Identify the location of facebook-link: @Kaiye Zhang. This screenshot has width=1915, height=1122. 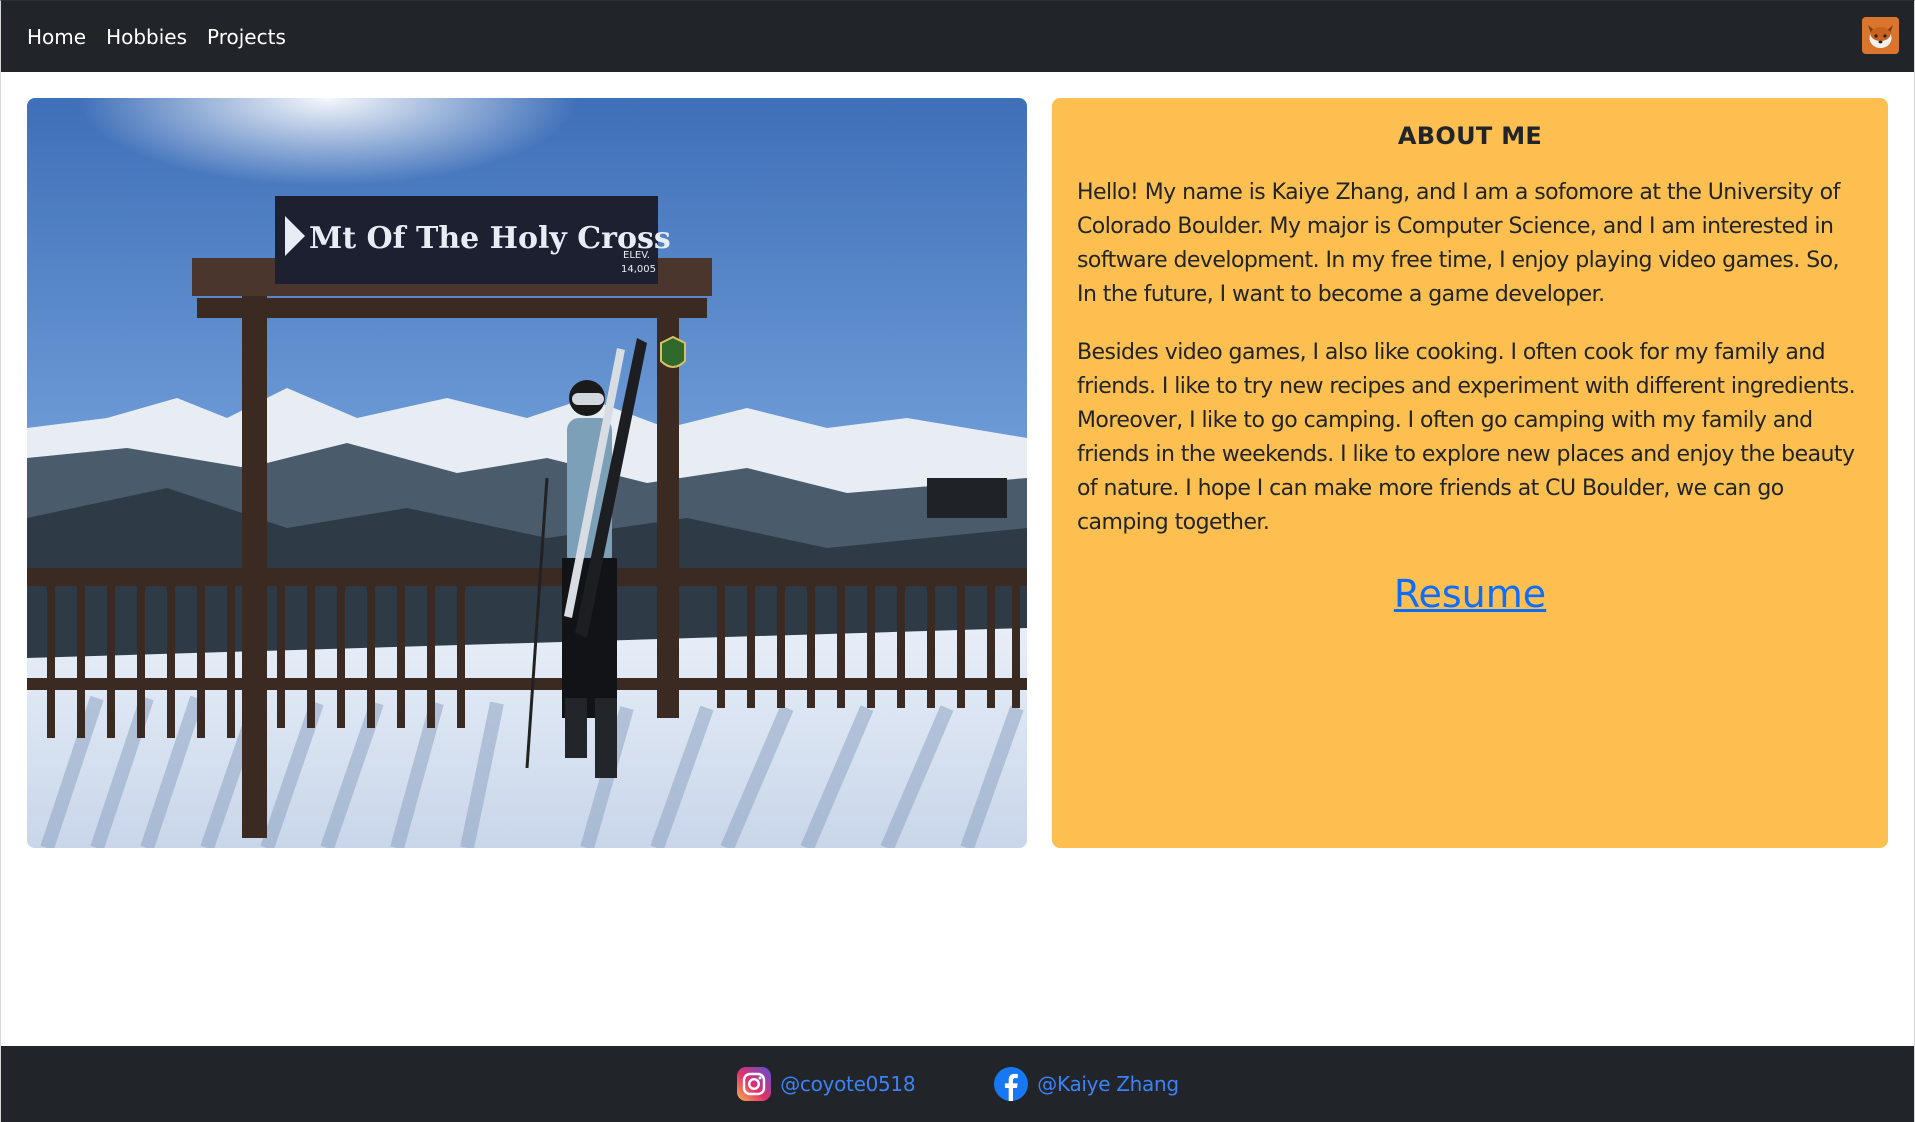
(1086, 1084).